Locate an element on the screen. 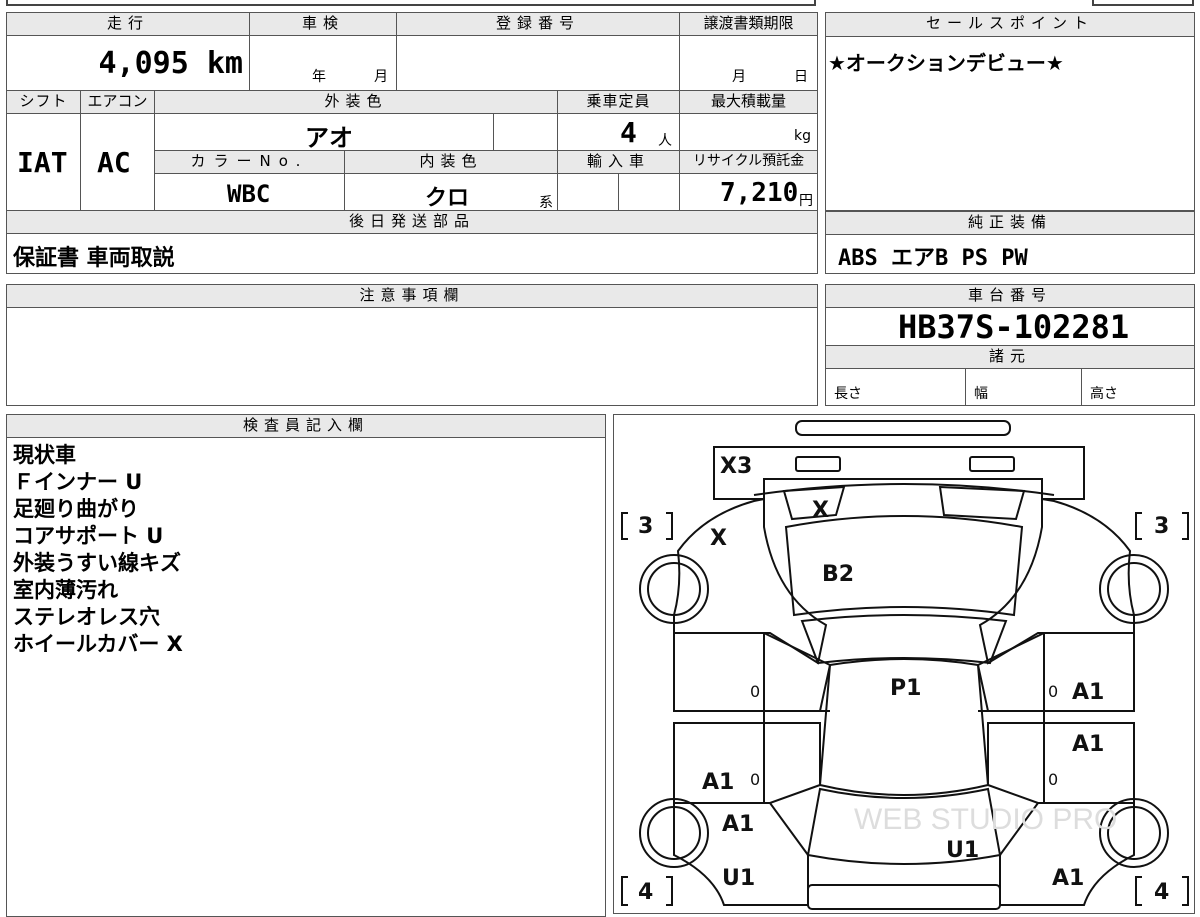 The image size is (1200, 917). mark-hood: B2 is located at coordinates (838, 574).